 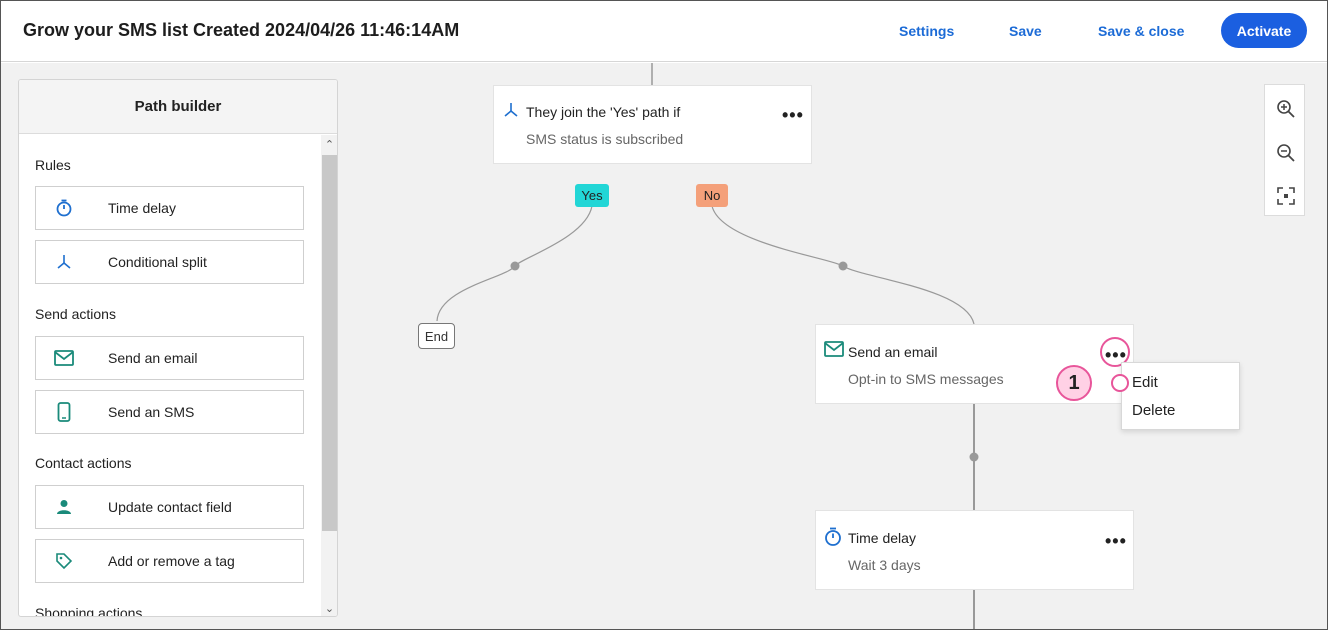 I want to click on delete-menu-item: Delete, so click(x=1153, y=410).